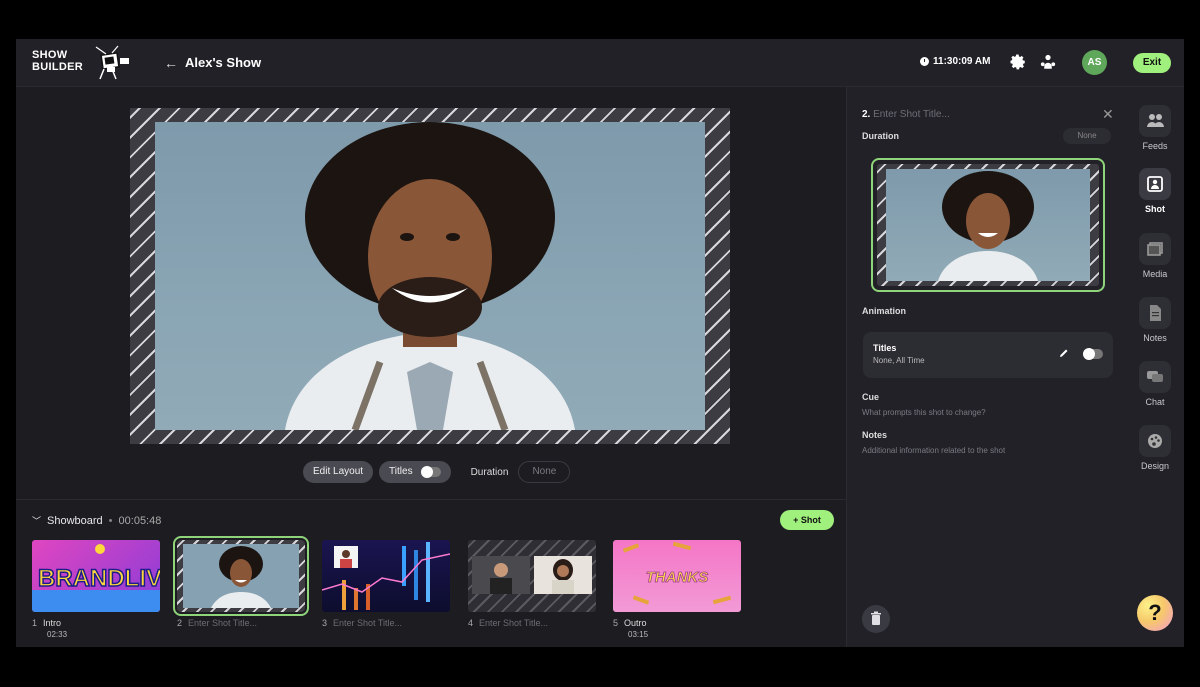 The image size is (1200, 687). What do you see at coordinates (112, 62) in the screenshot?
I see `tv-mascot-icon` at bounding box center [112, 62].